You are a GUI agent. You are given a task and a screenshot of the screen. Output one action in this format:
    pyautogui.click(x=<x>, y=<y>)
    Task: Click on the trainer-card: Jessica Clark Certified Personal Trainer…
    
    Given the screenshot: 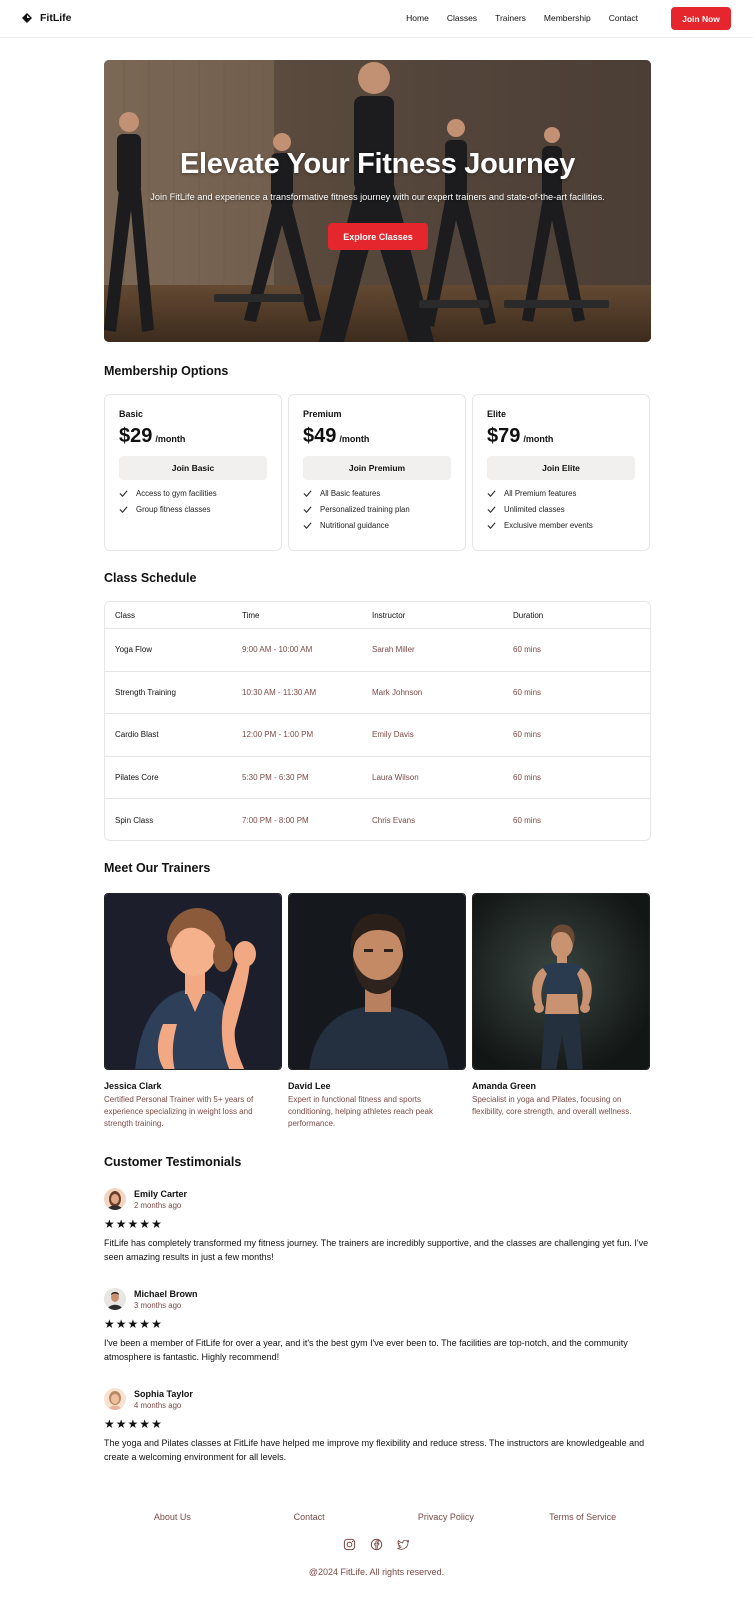 What is the action you would take?
    pyautogui.click(x=193, y=1011)
    